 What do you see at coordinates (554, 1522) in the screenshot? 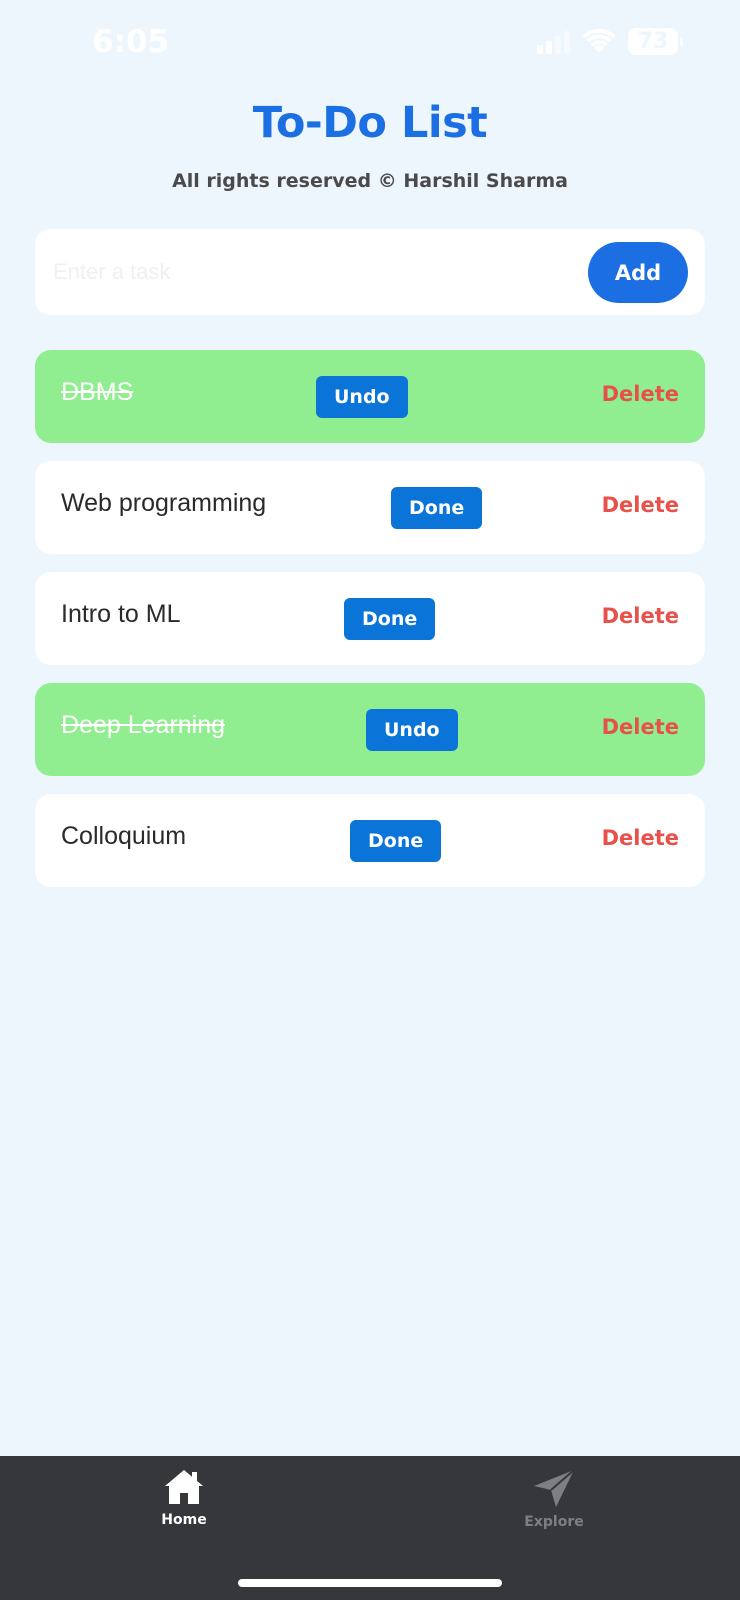
I see `tab-explore-label: Explore` at bounding box center [554, 1522].